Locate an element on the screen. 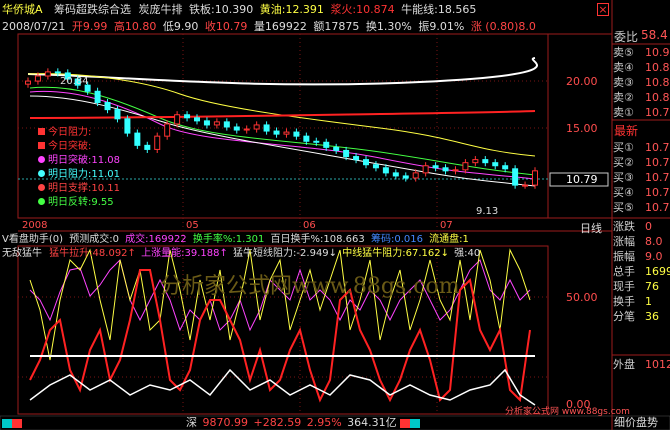 This screenshot has width=670, height=430. bull-energy-value: 牛能线:18.565 is located at coordinates (439, 9).